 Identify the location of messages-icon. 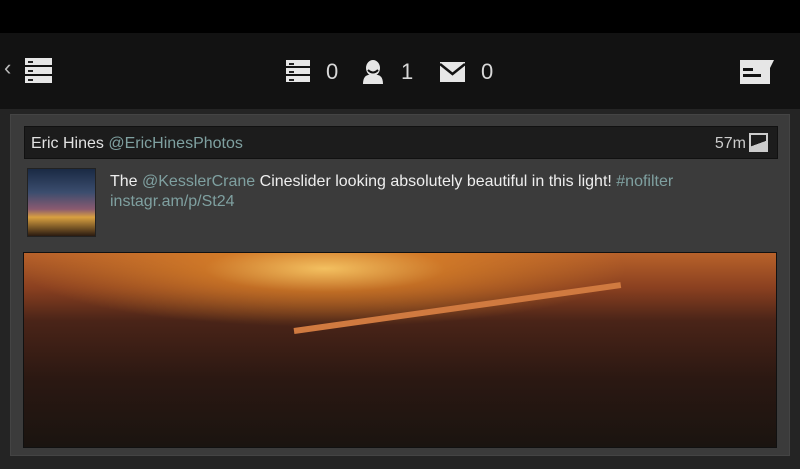
(452, 72).